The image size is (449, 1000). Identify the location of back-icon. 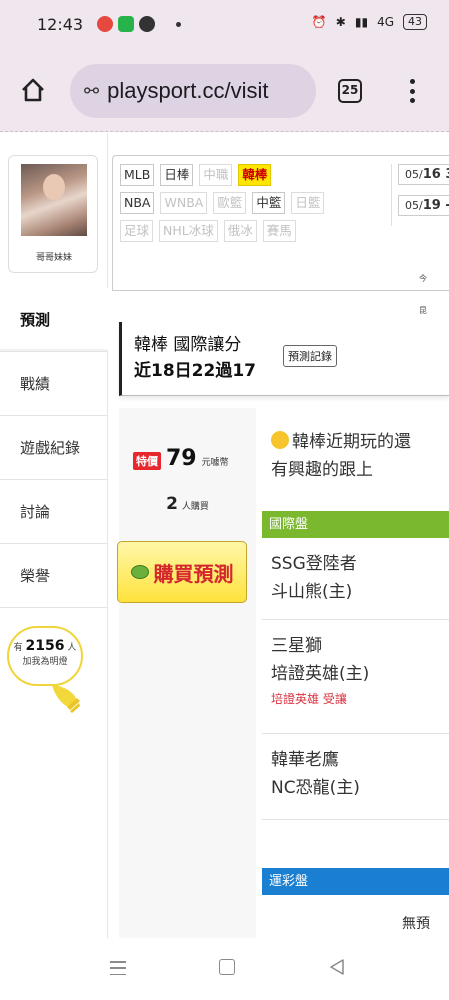
(337, 967).